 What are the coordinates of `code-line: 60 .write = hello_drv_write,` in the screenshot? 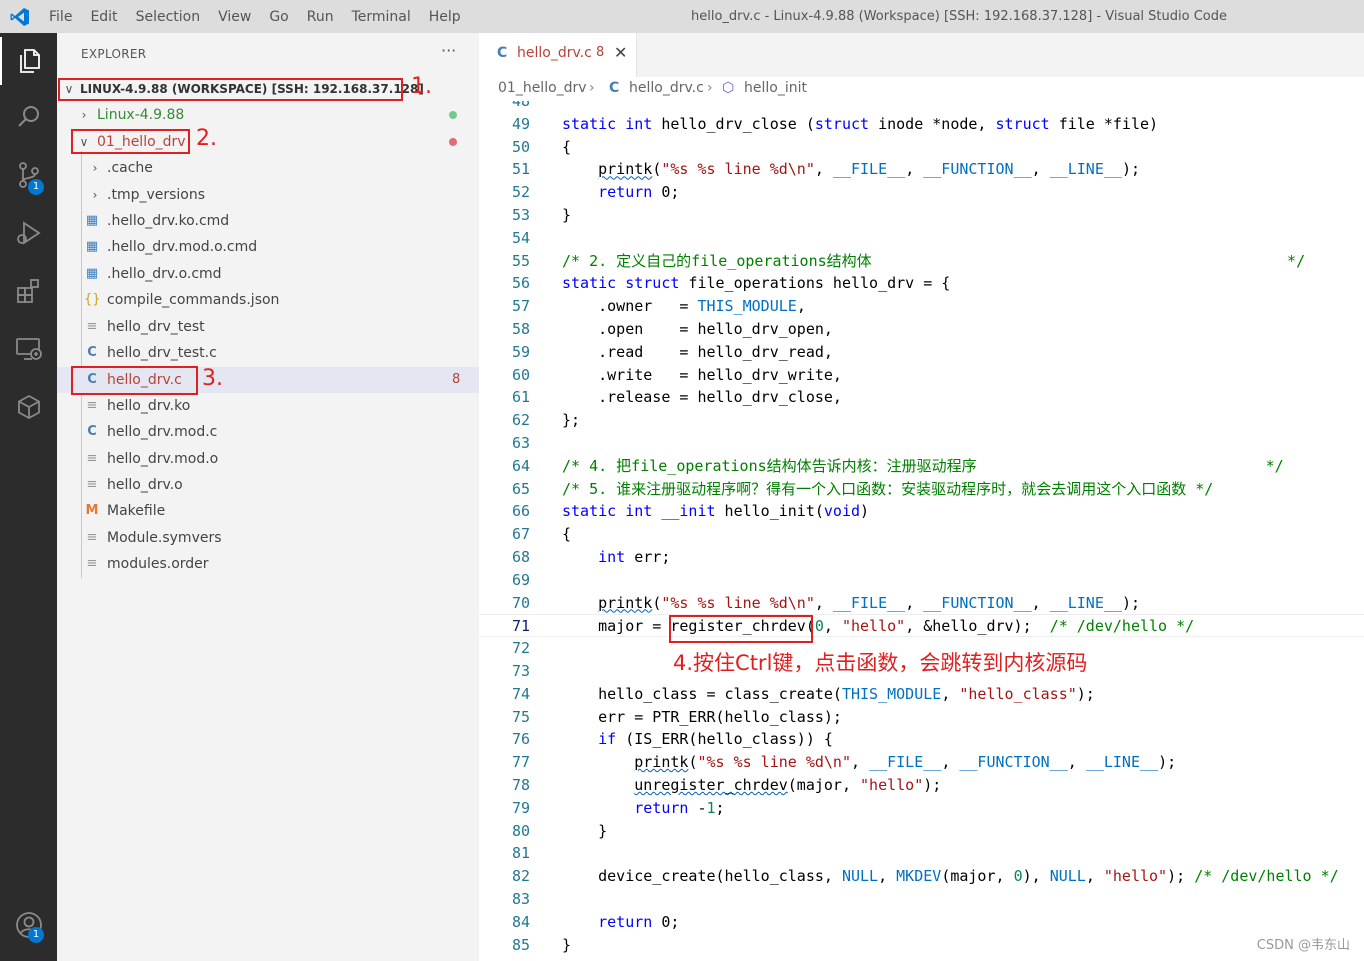 It's located at (921, 375).